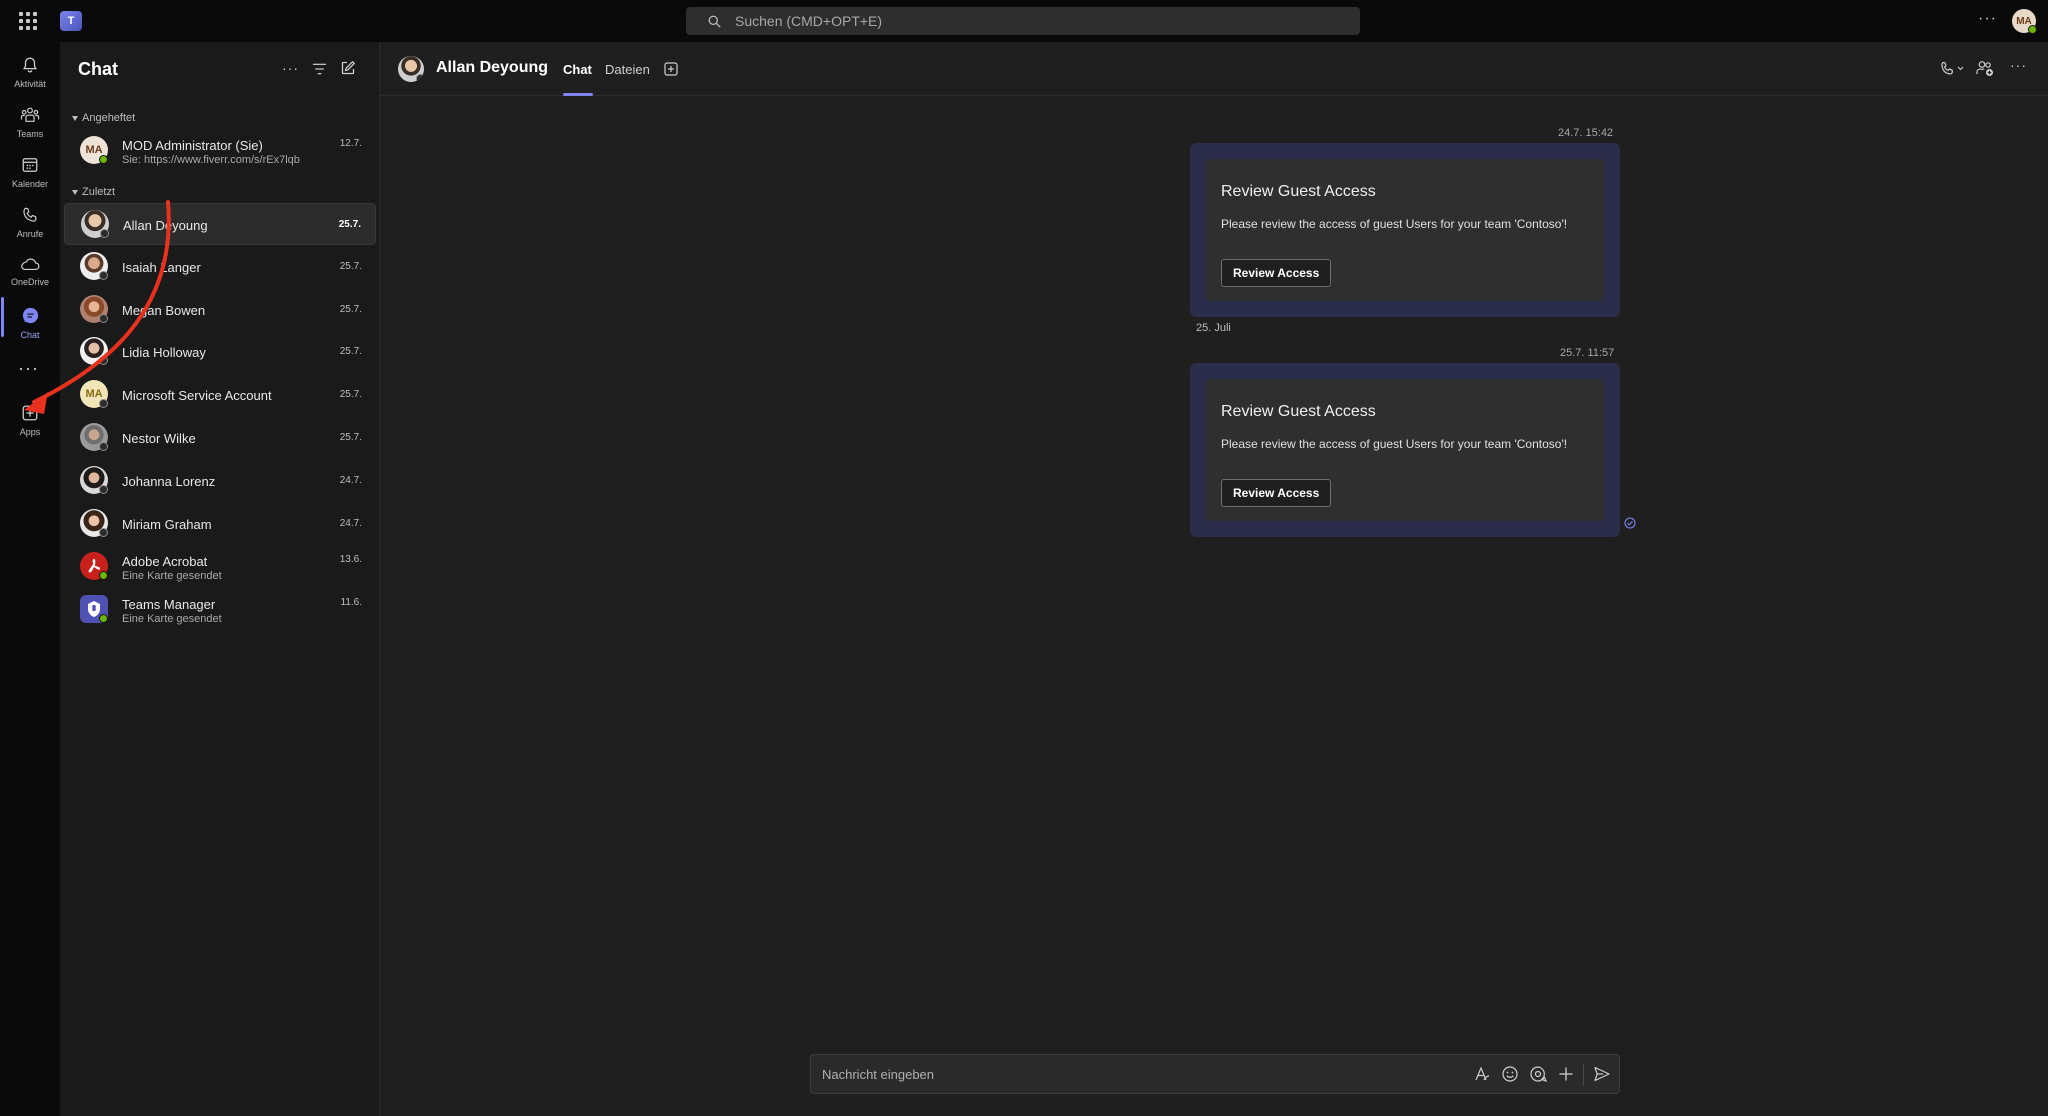 This screenshot has height=1116, width=2048. Describe the element at coordinates (351, 602) in the screenshot. I see `chat-date: 11.6.` at that location.